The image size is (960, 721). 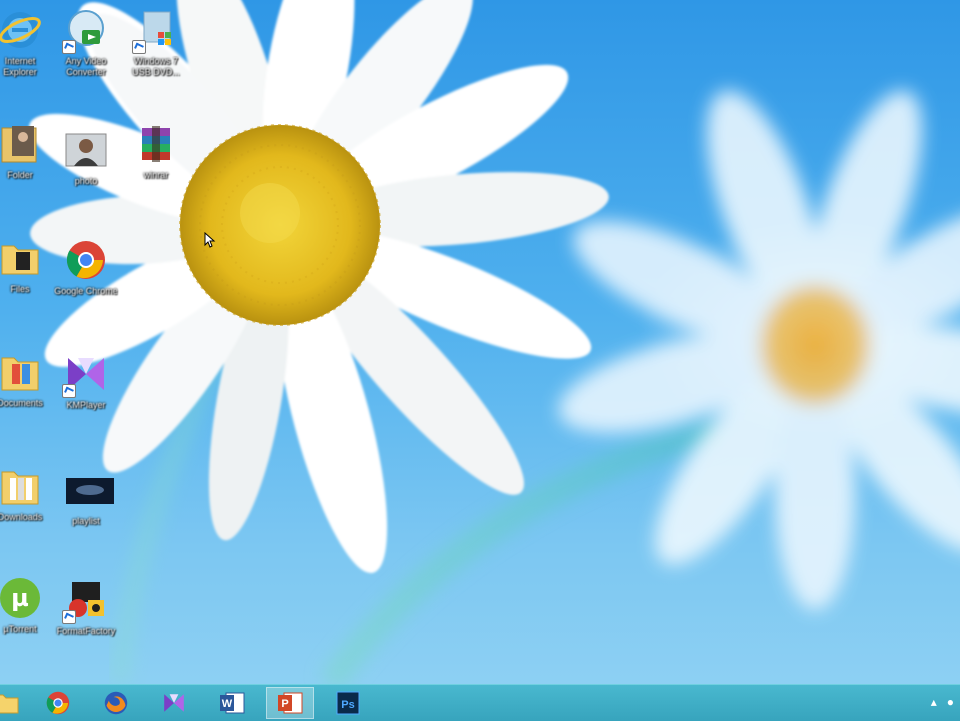 I want to click on tray-status-icon: ●, so click(x=950, y=702).